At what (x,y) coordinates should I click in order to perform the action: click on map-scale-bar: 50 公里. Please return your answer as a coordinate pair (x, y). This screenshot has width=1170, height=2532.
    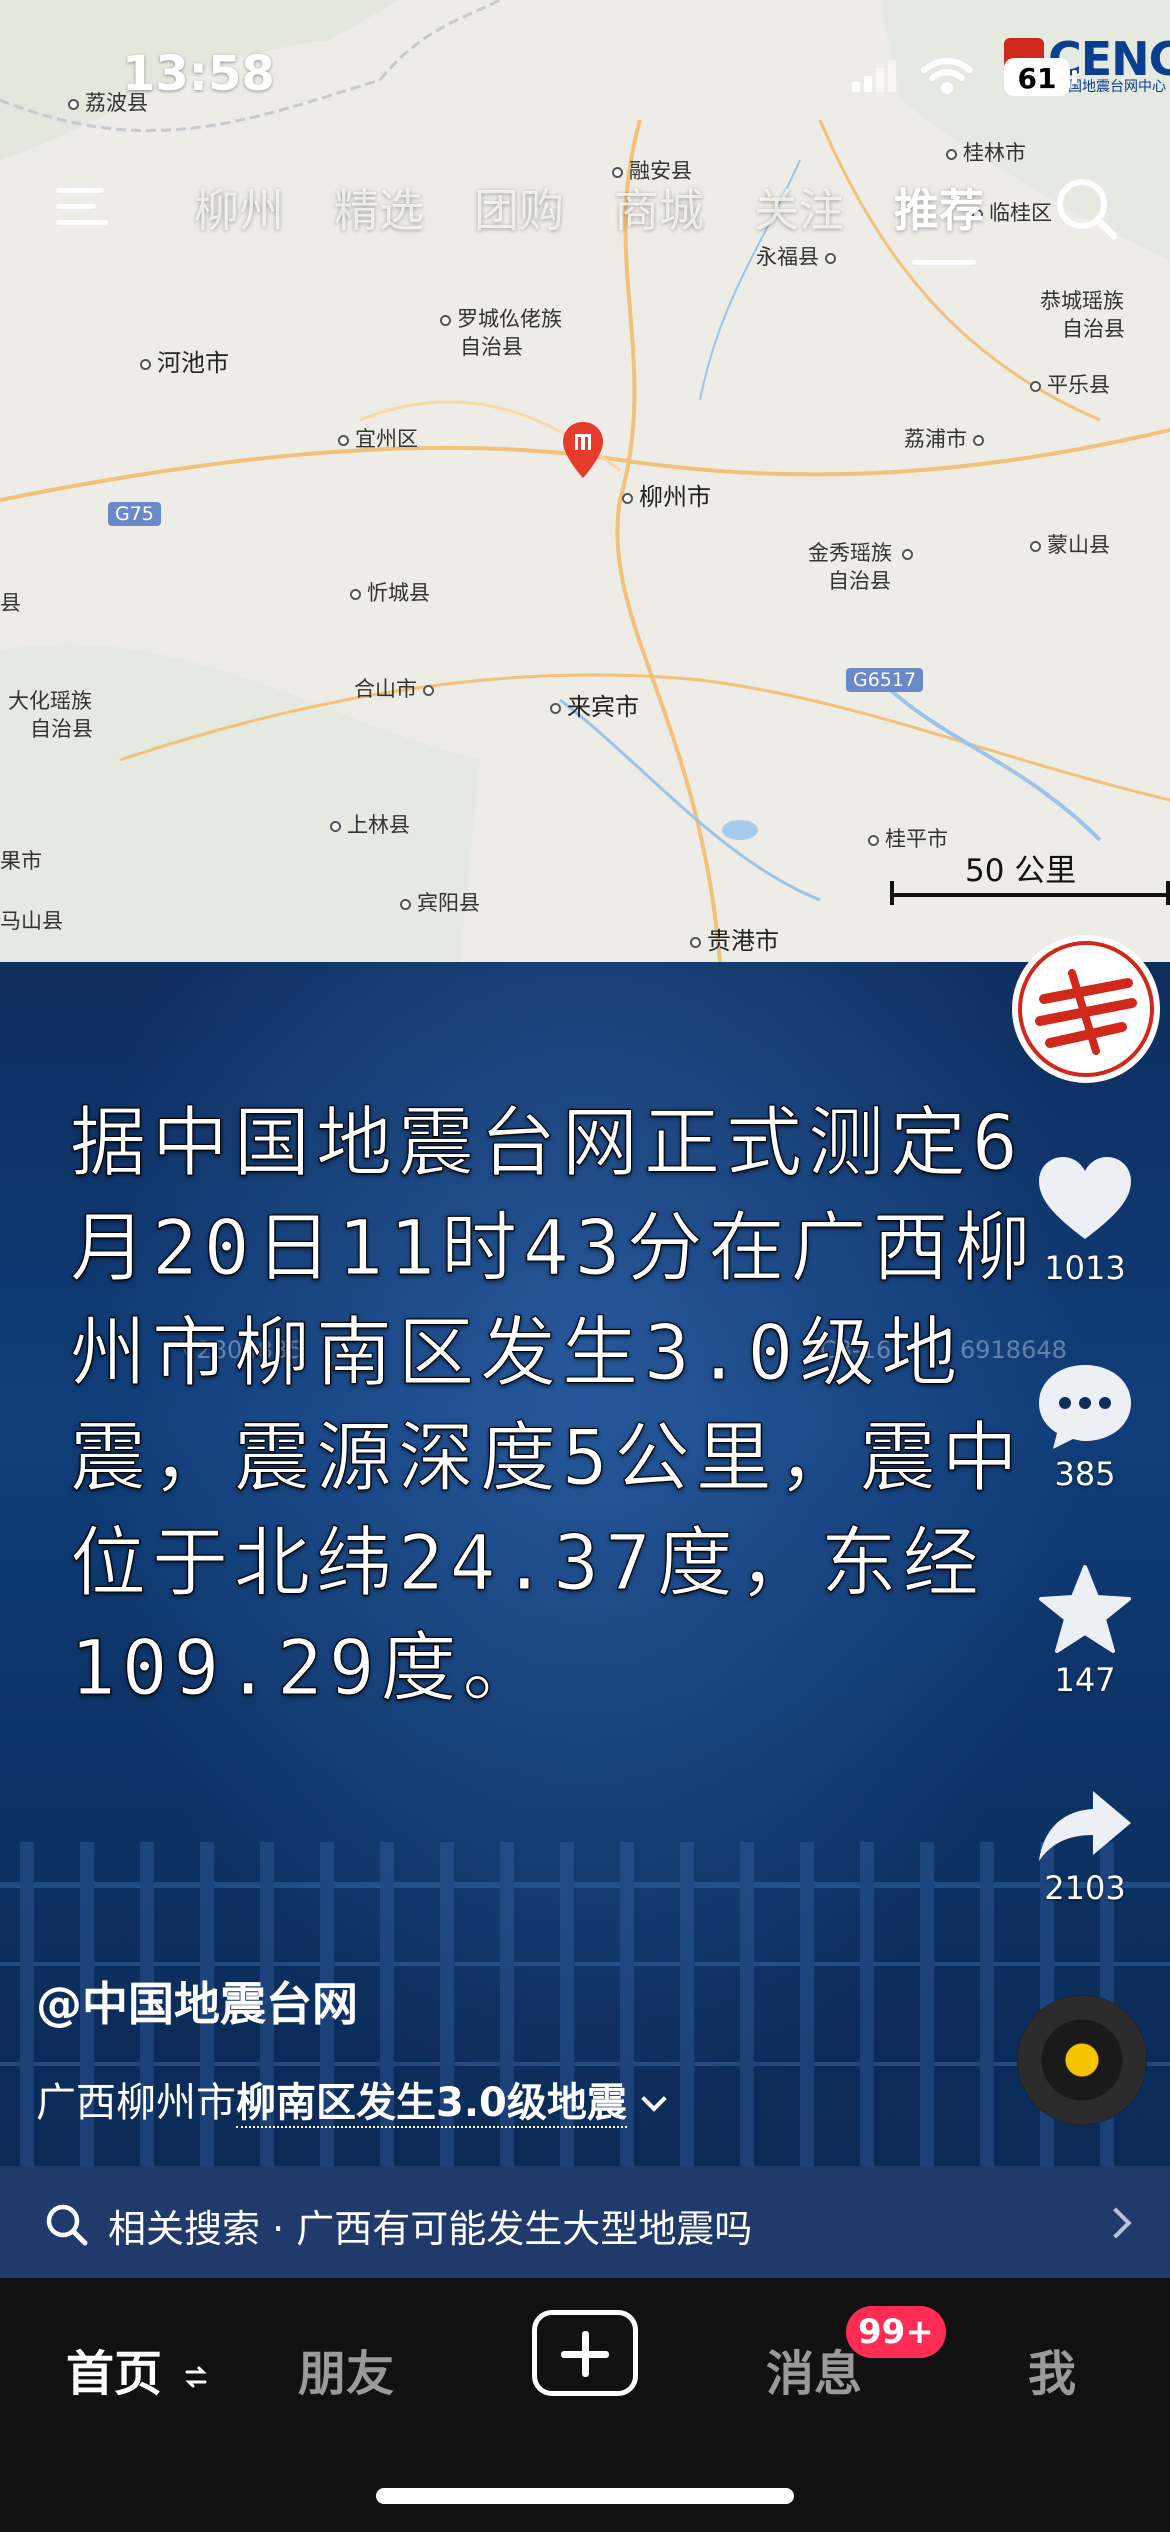
    Looking at the image, I should click on (1030, 875).